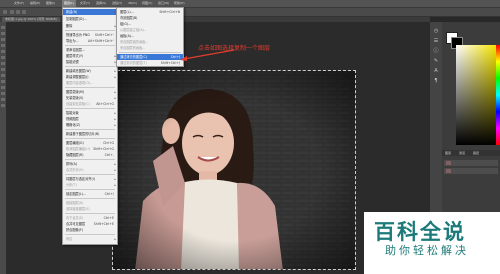 This screenshot has width=500, height=274. I want to click on lasso-tool-icon, so click(3, 39).